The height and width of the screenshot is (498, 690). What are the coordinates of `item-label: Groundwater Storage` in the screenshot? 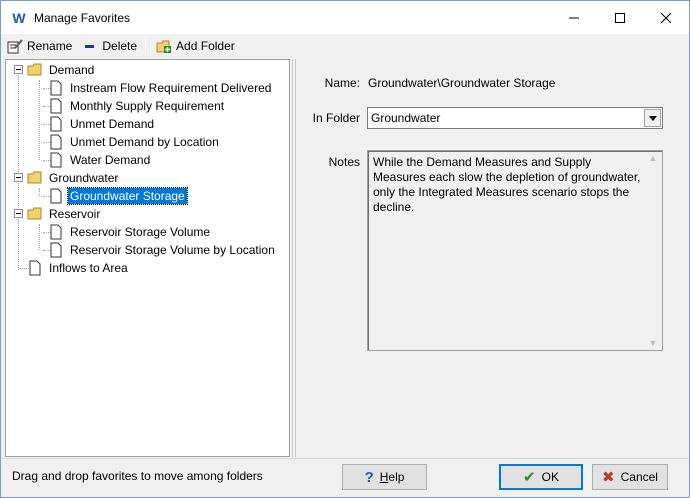 It's located at (127, 196).